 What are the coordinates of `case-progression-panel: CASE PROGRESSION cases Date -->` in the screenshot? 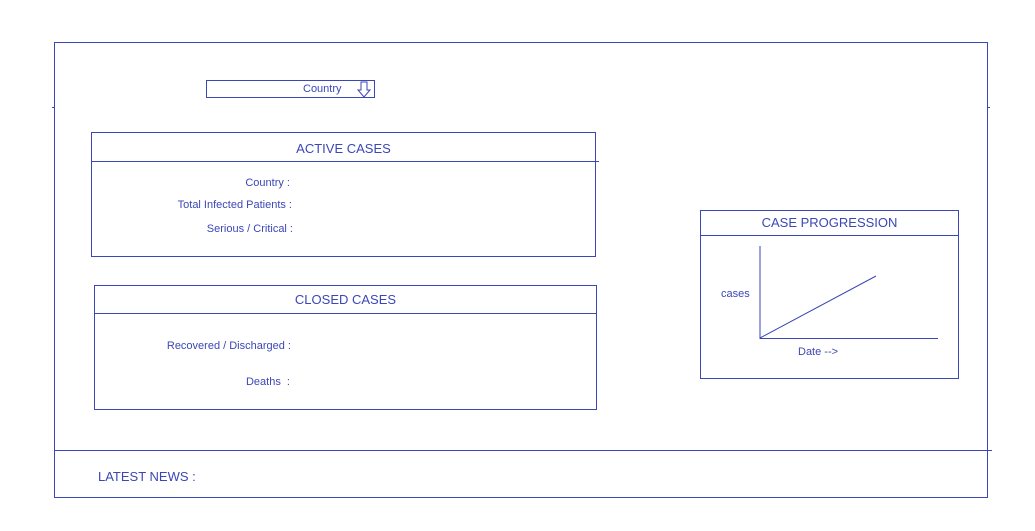 It's located at (829, 294).